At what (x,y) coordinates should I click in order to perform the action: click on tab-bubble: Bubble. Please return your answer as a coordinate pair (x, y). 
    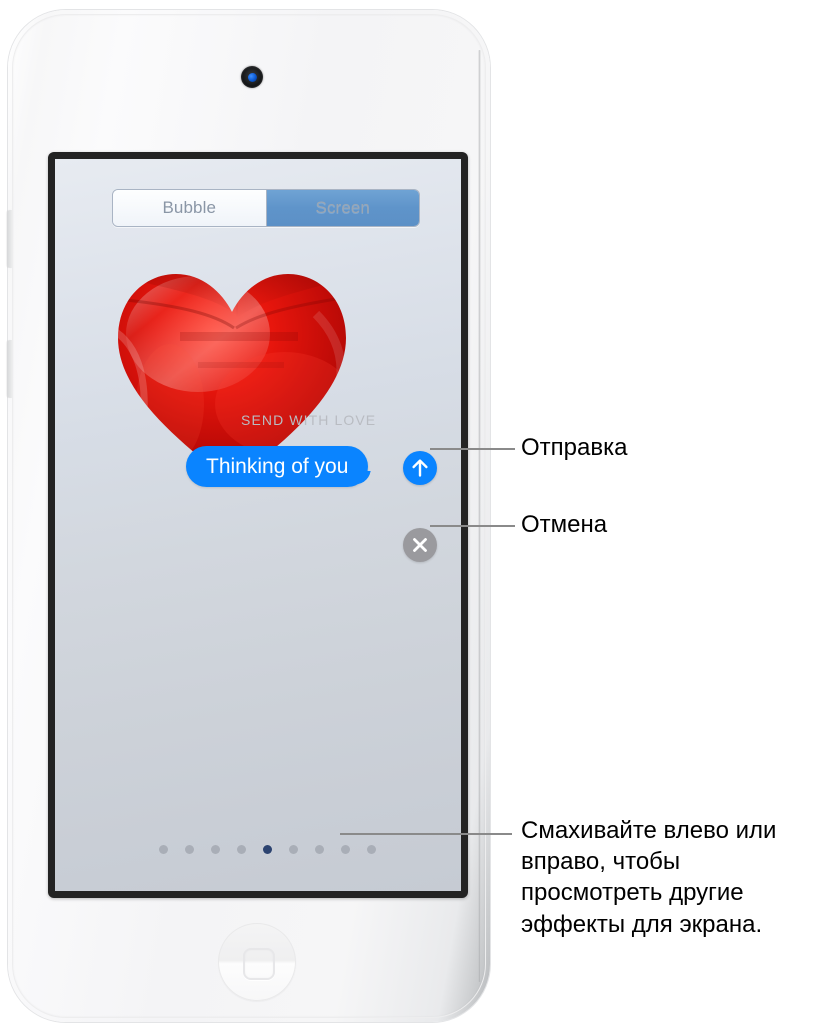
    Looking at the image, I should click on (190, 208).